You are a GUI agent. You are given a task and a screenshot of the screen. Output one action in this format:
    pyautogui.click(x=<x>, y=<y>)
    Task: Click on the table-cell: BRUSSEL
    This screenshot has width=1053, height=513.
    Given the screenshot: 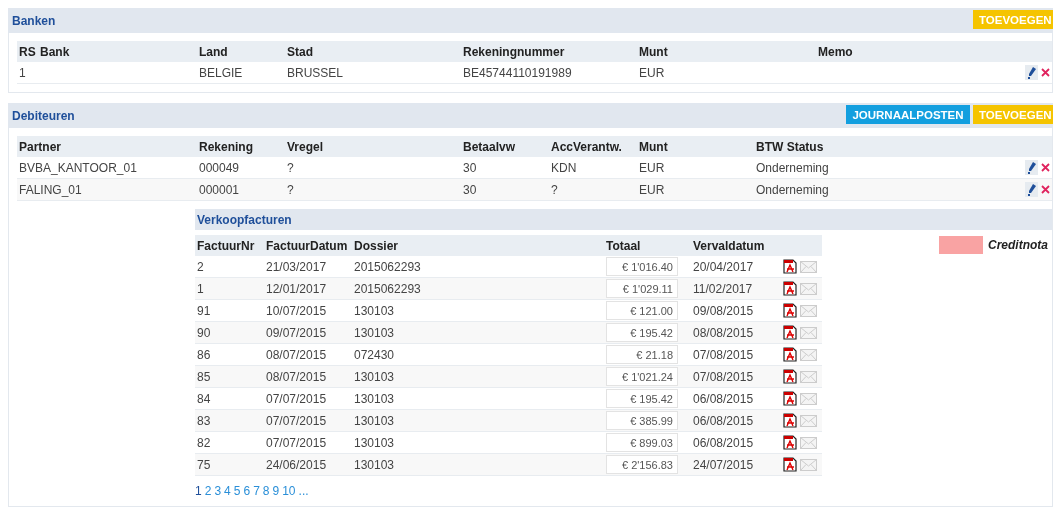 What is the action you would take?
    pyautogui.click(x=315, y=72)
    